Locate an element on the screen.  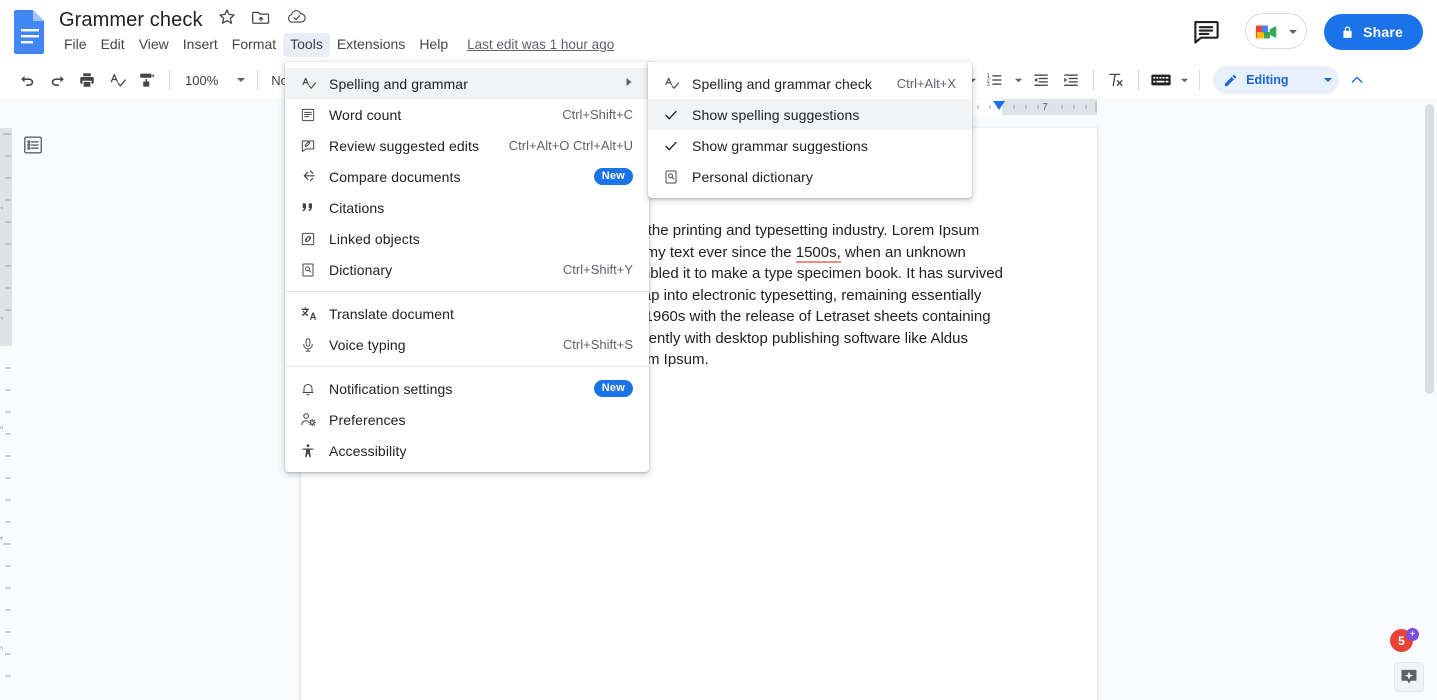
svg-text: 7 is located at coordinates (1045, 107).